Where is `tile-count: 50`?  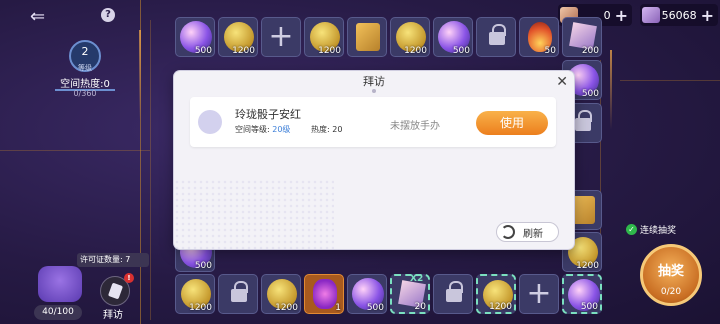
tile-count: 50 is located at coordinates (550, 51).